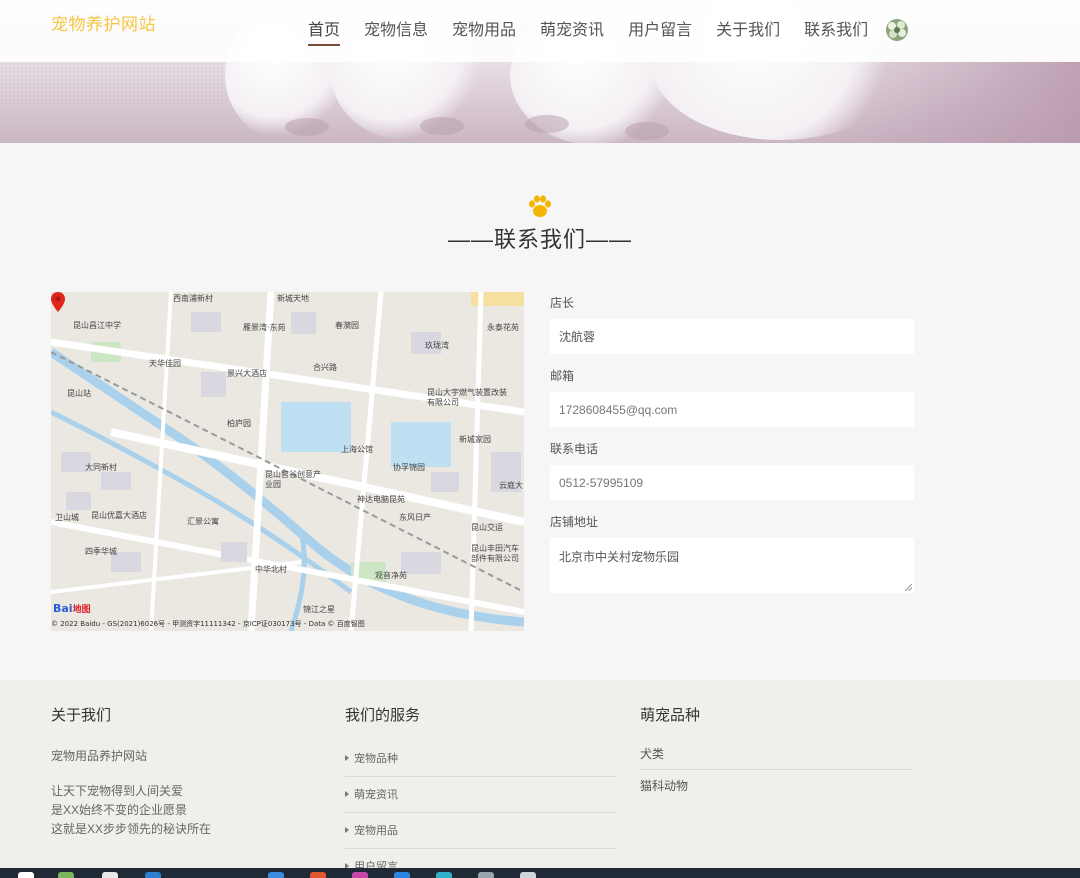 The image size is (1080, 878). Describe the element at coordinates (574, 522) in the screenshot. I see `address-label: 店铺地址` at that location.